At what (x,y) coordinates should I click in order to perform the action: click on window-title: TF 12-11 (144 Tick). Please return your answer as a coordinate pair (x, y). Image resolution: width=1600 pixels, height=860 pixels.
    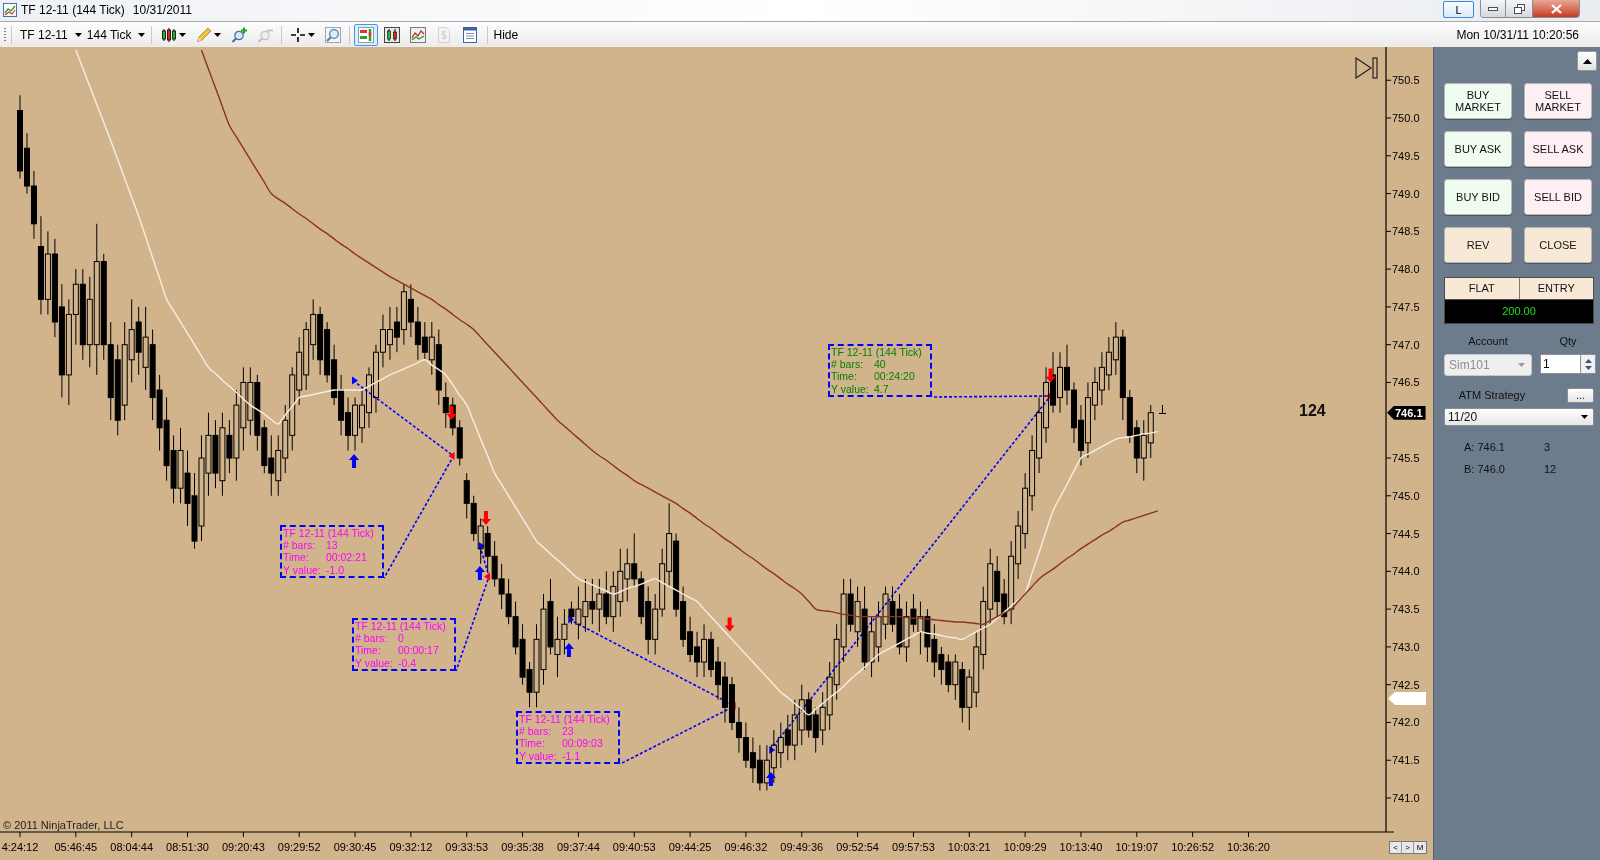
    Looking at the image, I should click on (73, 10).